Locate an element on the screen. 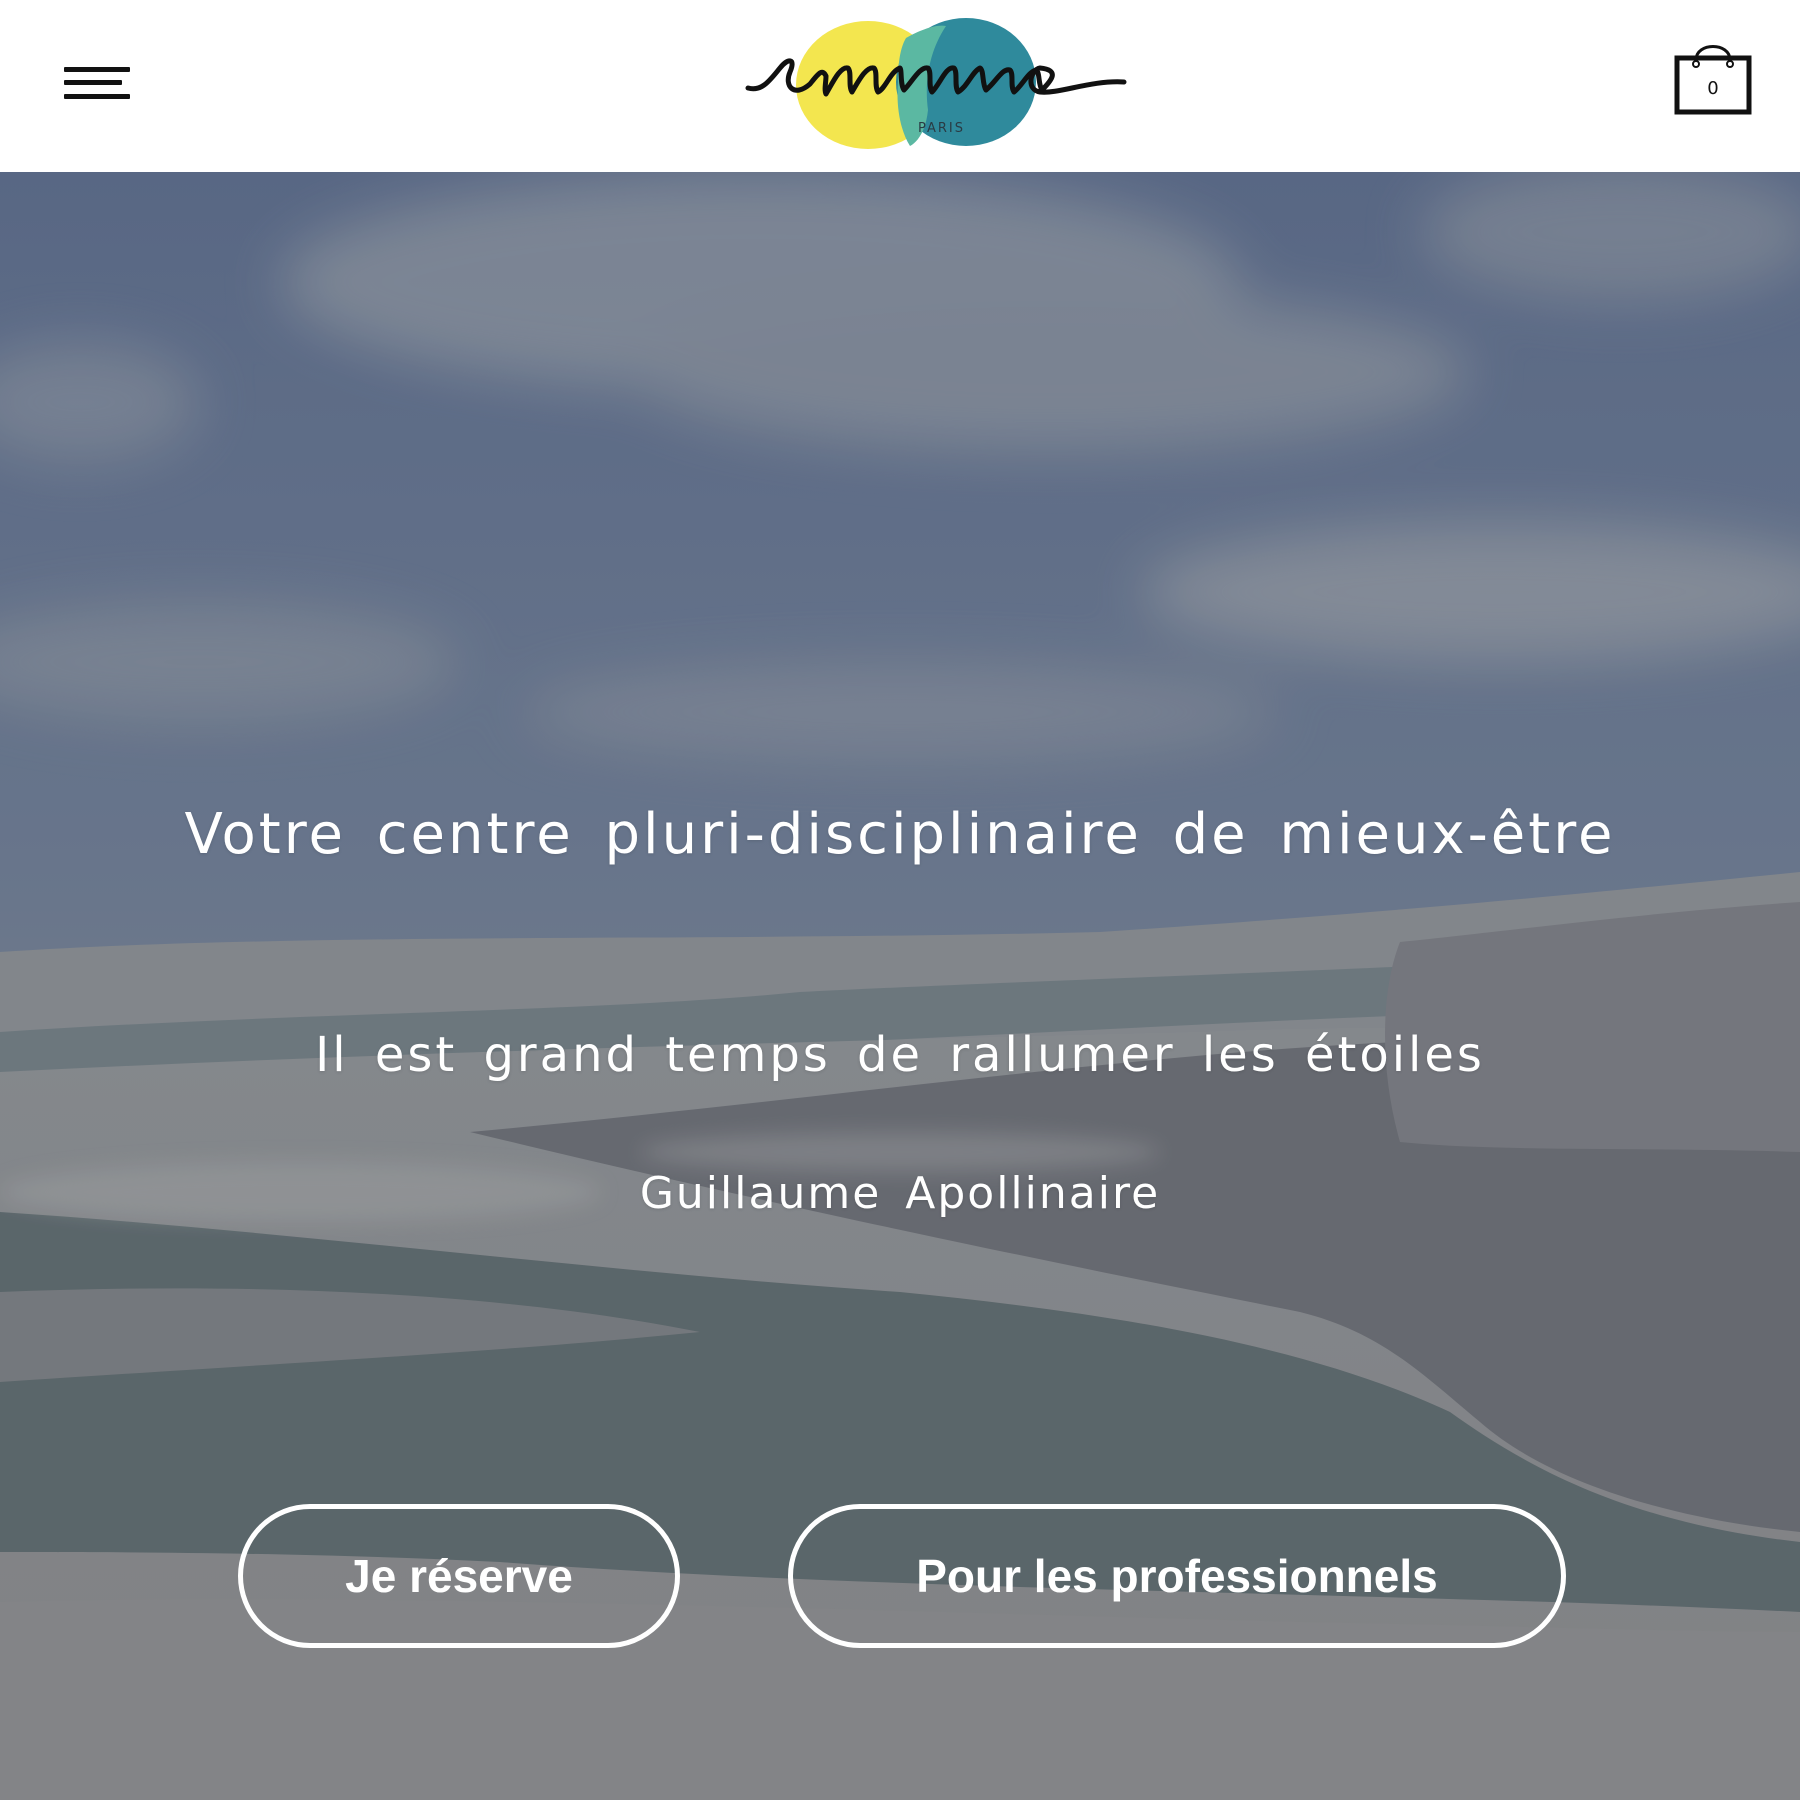  site-header: PARIS 0 is located at coordinates (900, 86).